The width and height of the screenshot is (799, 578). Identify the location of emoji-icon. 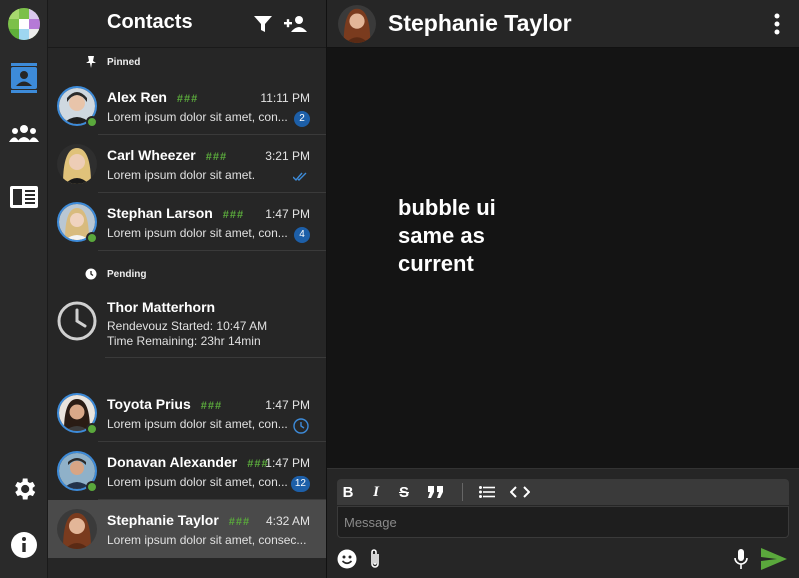
(347, 559).